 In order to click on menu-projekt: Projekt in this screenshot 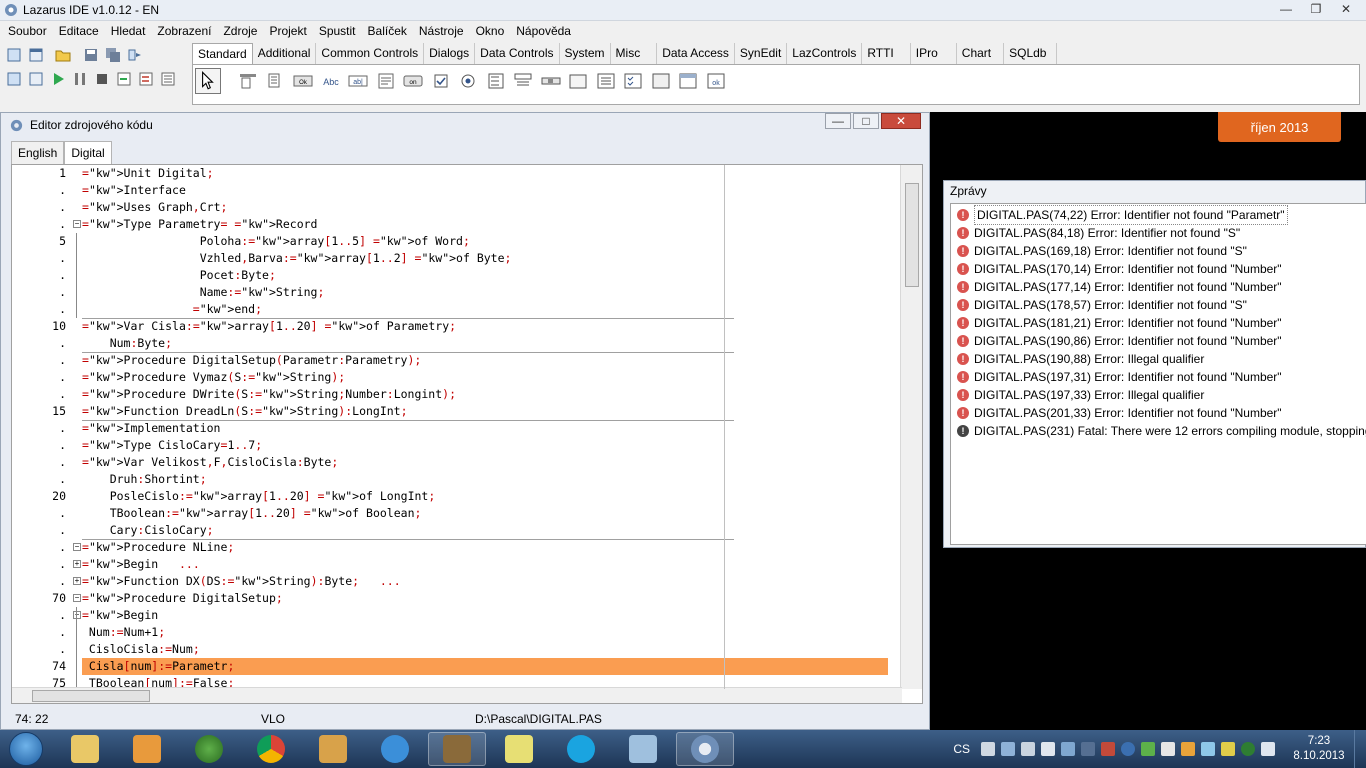, I will do `click(287, 31)`.